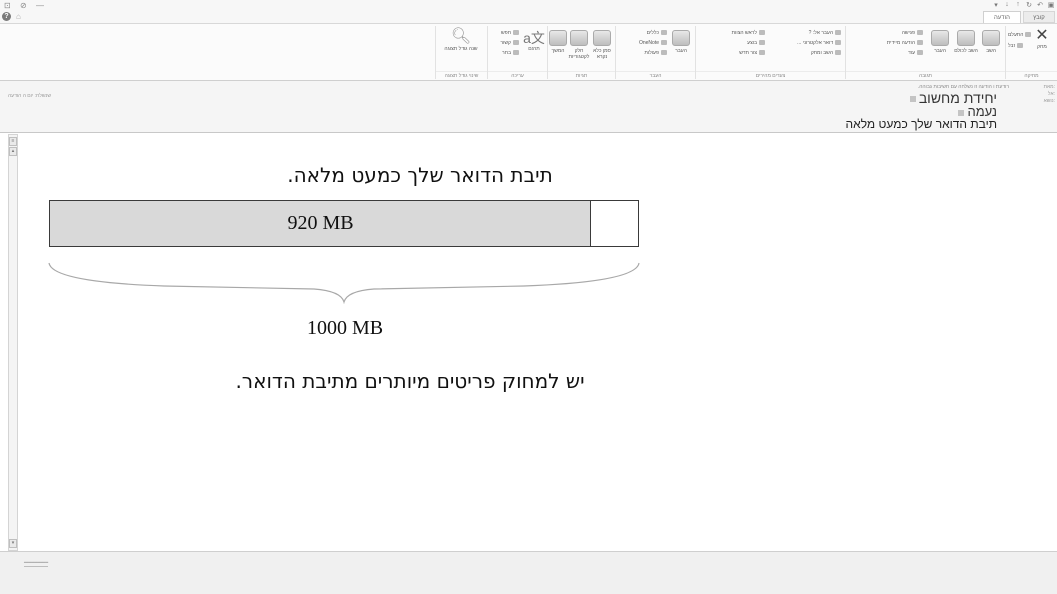 The width and height of the screenshot is (1057, 594). What do you see at coordinates (1018, 5) in the screenshot?
I see `up-icon: ↑` at bounding box center [1018, 5].